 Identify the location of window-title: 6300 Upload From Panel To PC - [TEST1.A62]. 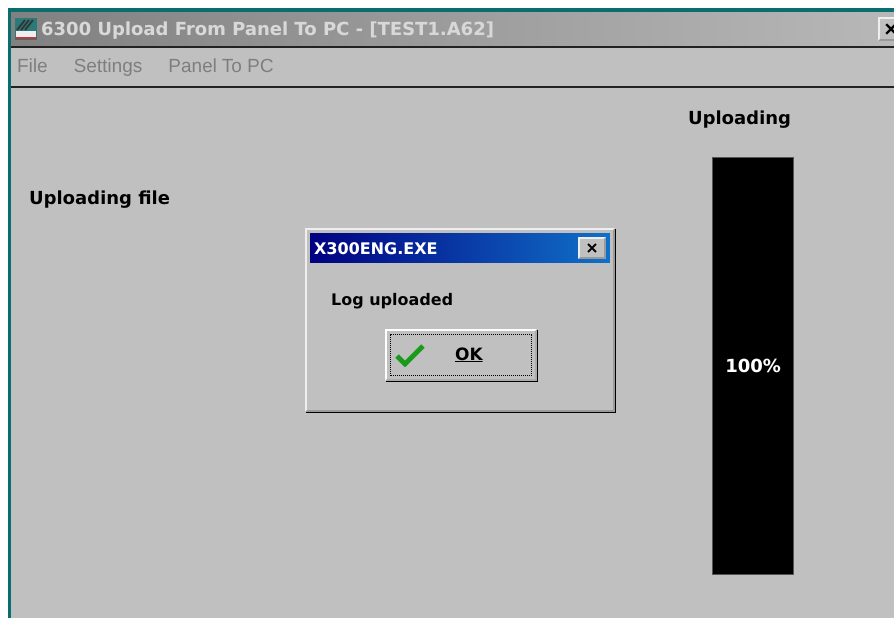
(268, 29).